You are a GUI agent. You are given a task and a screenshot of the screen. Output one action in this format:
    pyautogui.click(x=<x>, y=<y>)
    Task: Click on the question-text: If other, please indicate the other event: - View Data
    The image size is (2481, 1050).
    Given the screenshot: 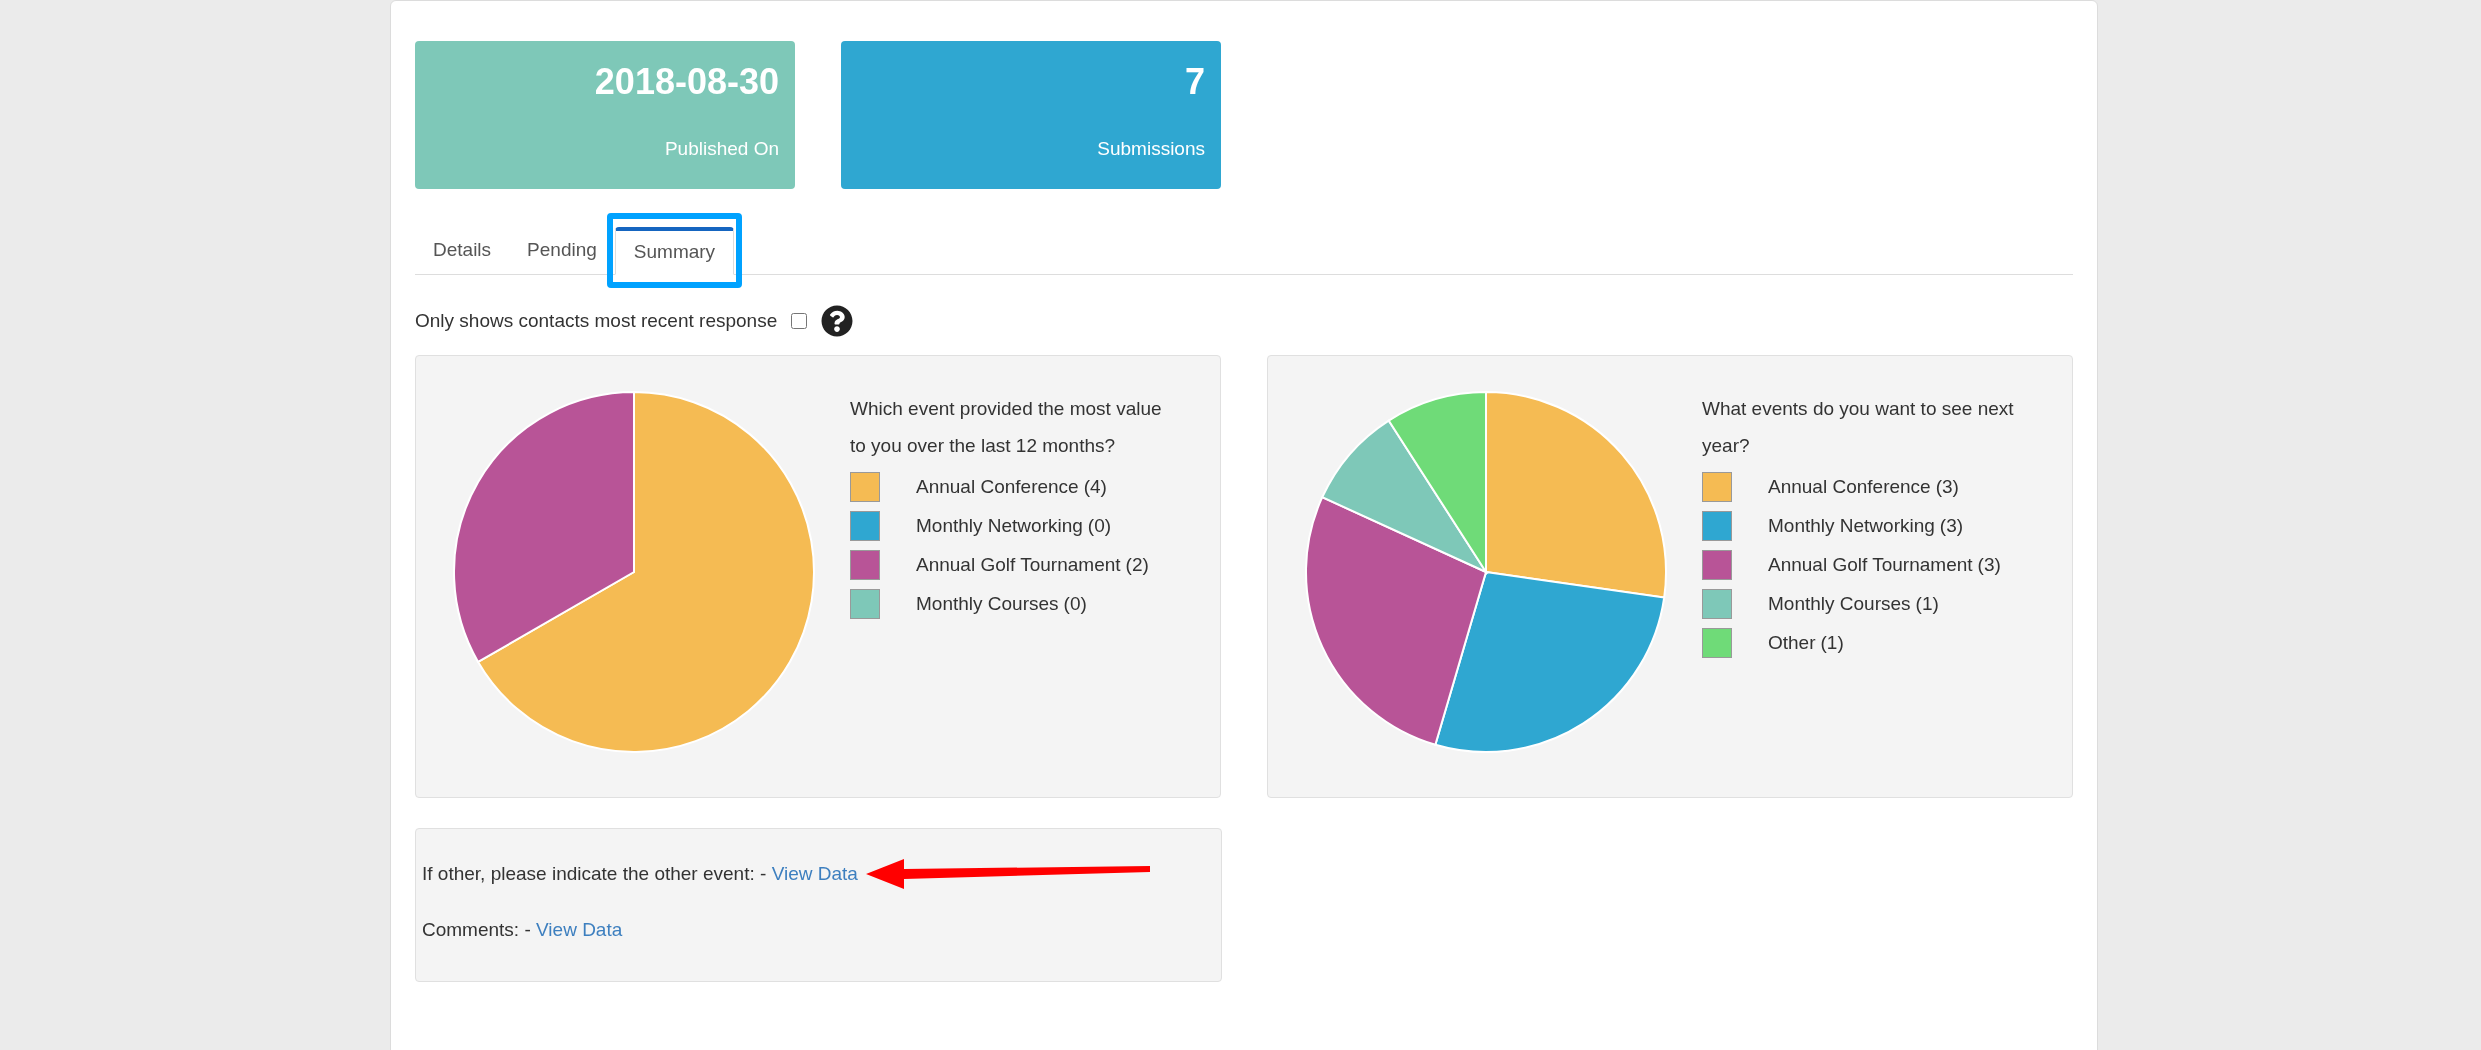 What is the action you would take?
    pyautogui.click(x=640, y=873)
    